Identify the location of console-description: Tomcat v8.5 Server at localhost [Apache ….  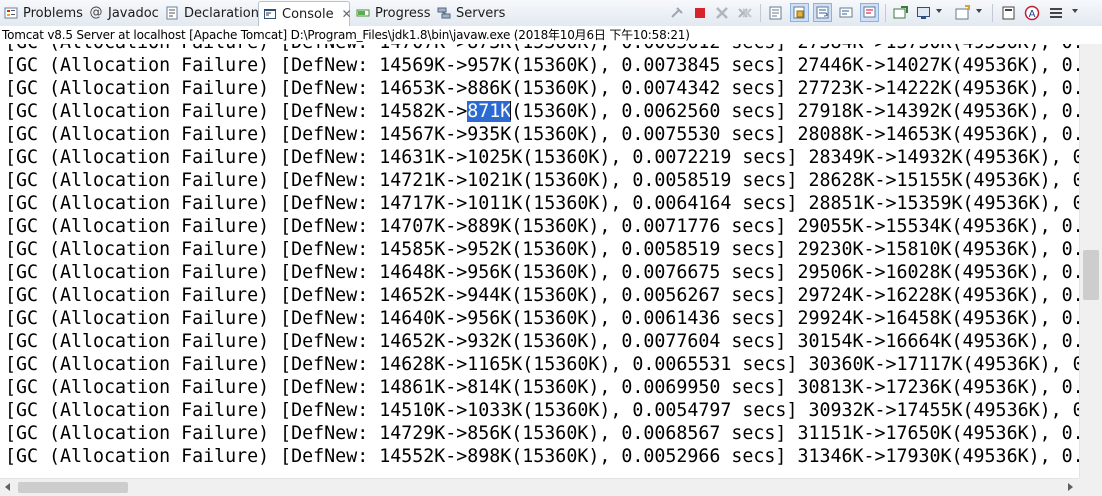
(551, 35).